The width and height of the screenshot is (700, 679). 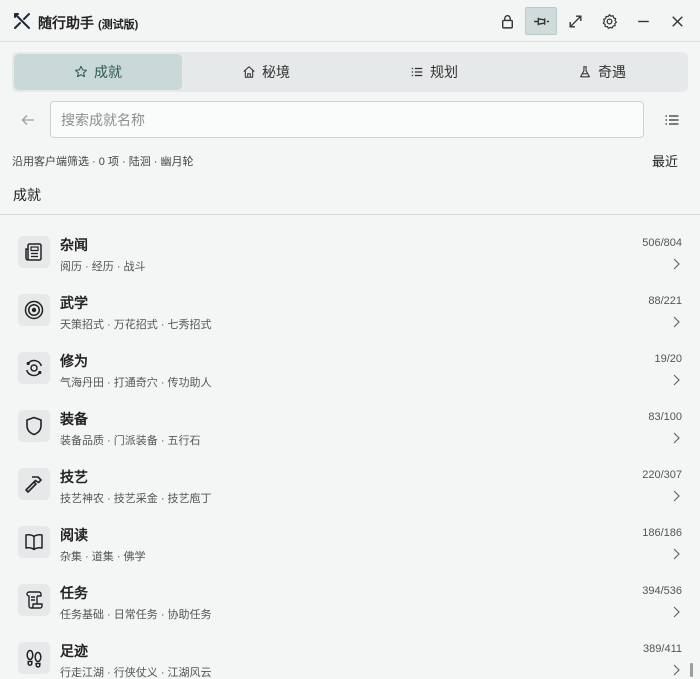 What do you see at coordinates (417, 72) in the screenshot?
I see `list-icon` at bounding box center [417, 72].